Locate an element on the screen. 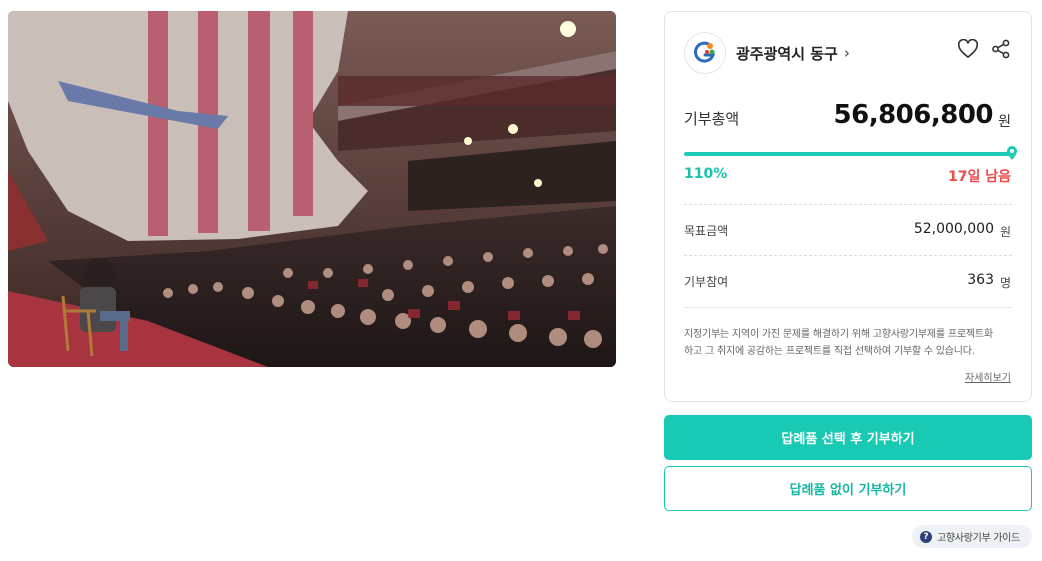  participants-unit: 명 is located at coordinates (1005, 283).